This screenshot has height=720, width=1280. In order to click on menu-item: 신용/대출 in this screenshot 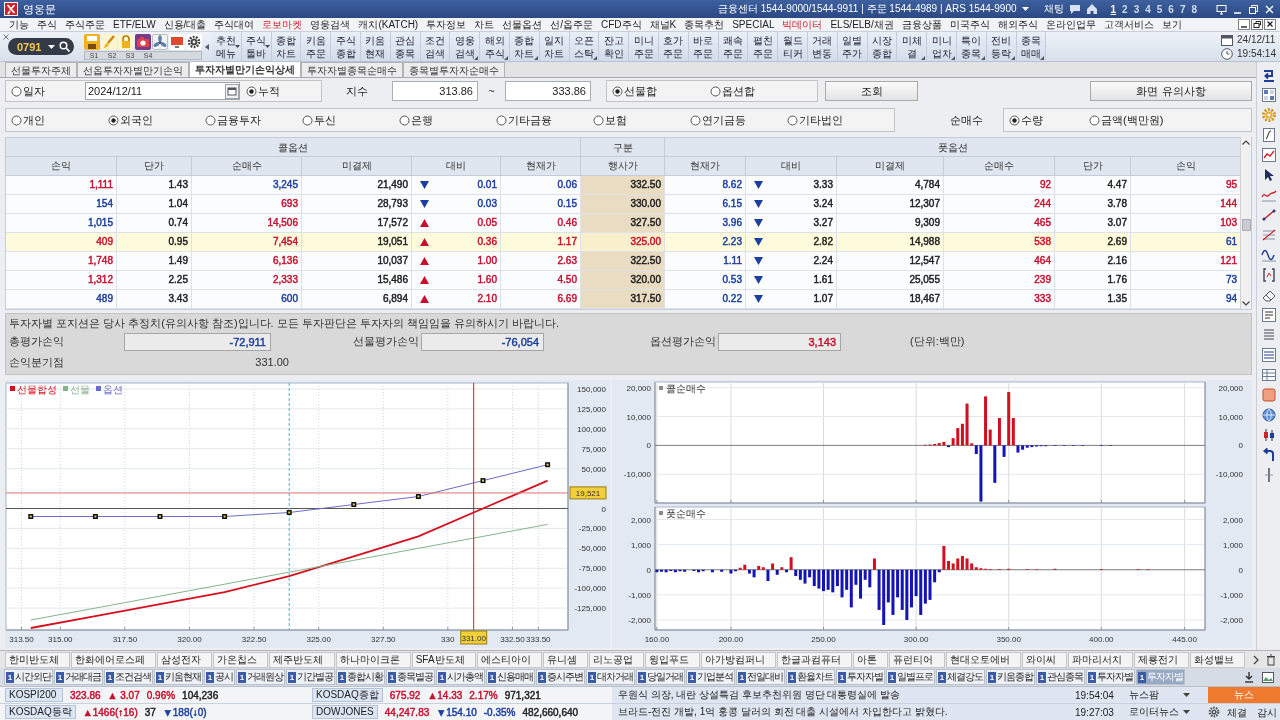, I will do `click(185, 24)`.